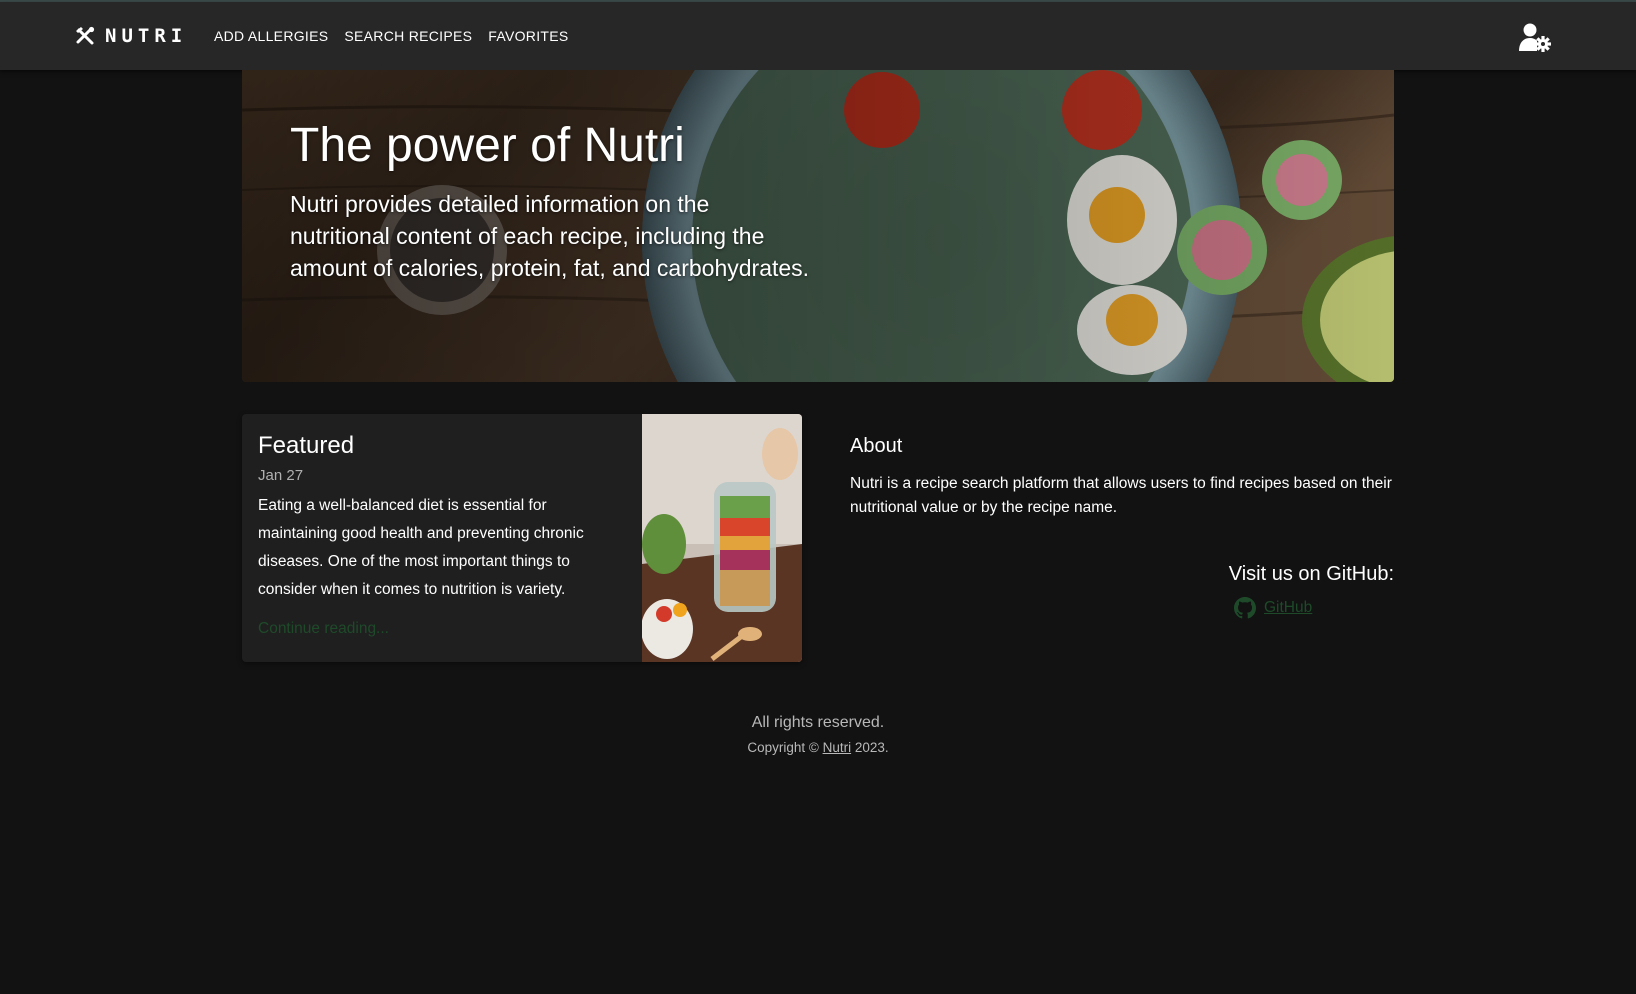 The height and width of the screenshot is (994, 1636). I want to click on user-settings-button, so click(1535, 38).